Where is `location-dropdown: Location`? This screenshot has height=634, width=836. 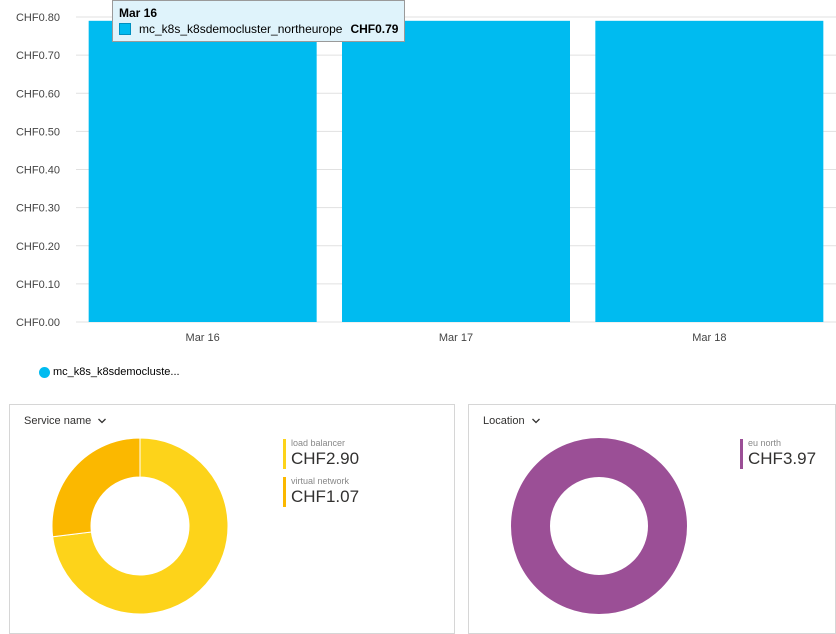
location-dropdown: Location is located at coordinates (511, 421).